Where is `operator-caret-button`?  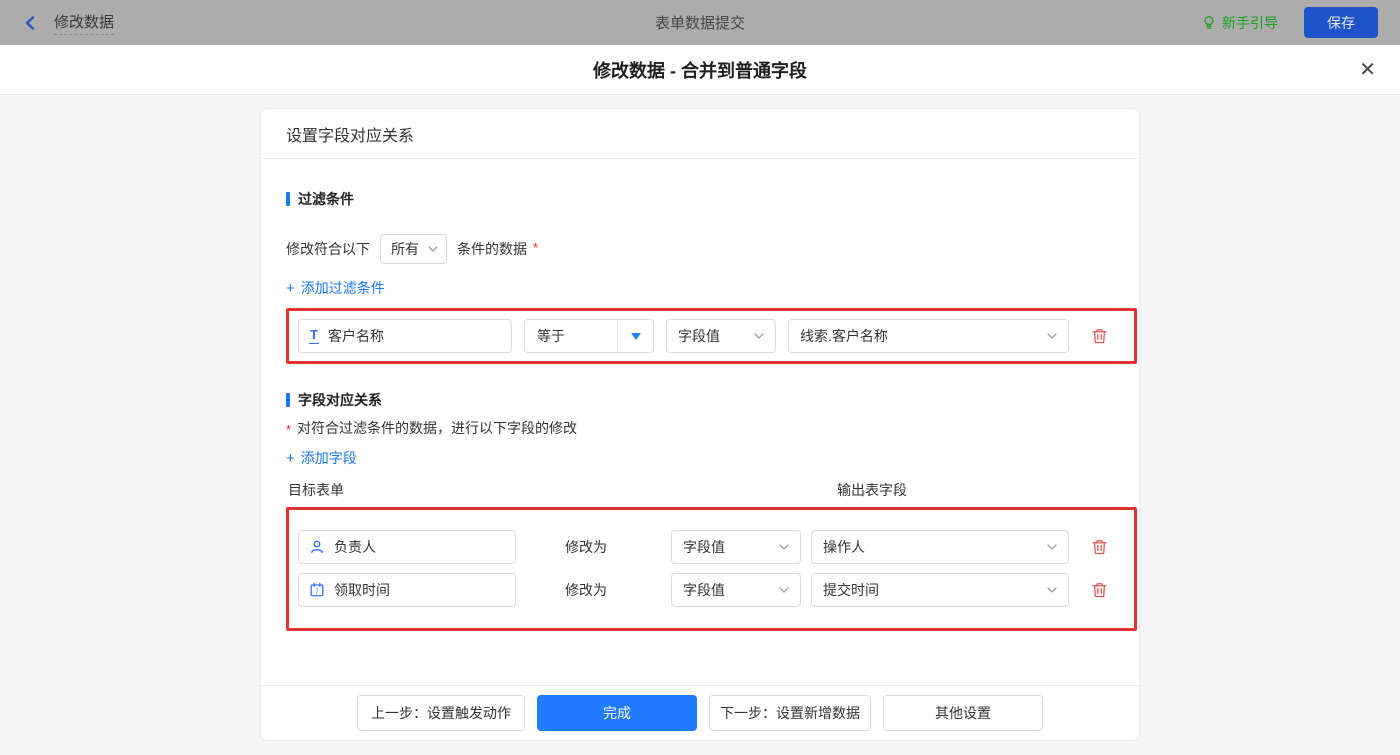
operator-caret-button is located at coordinates (635, 336).